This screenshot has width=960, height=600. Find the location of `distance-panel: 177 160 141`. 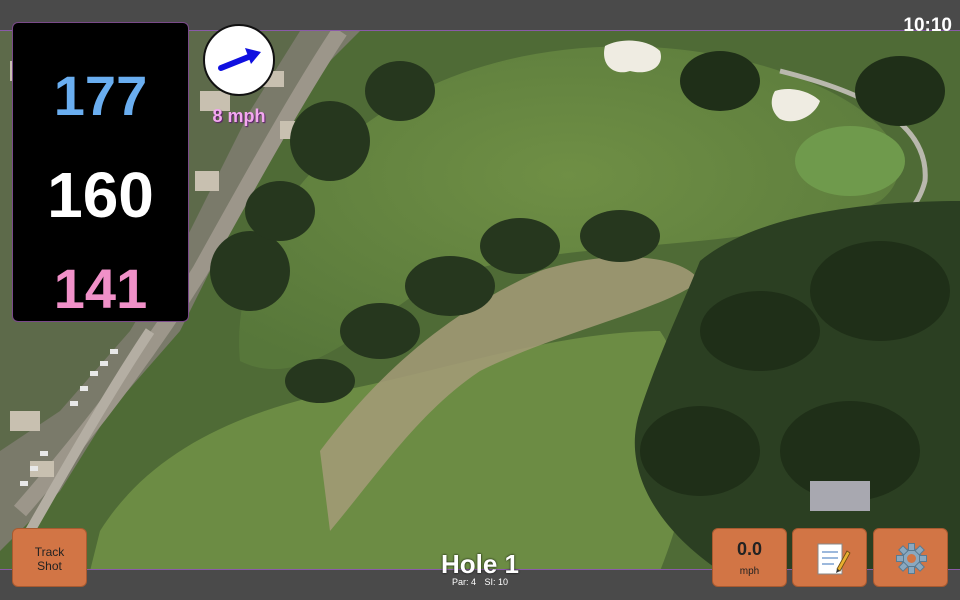

distance-panel: 177 160 141 is located at coordinates (100, 172).